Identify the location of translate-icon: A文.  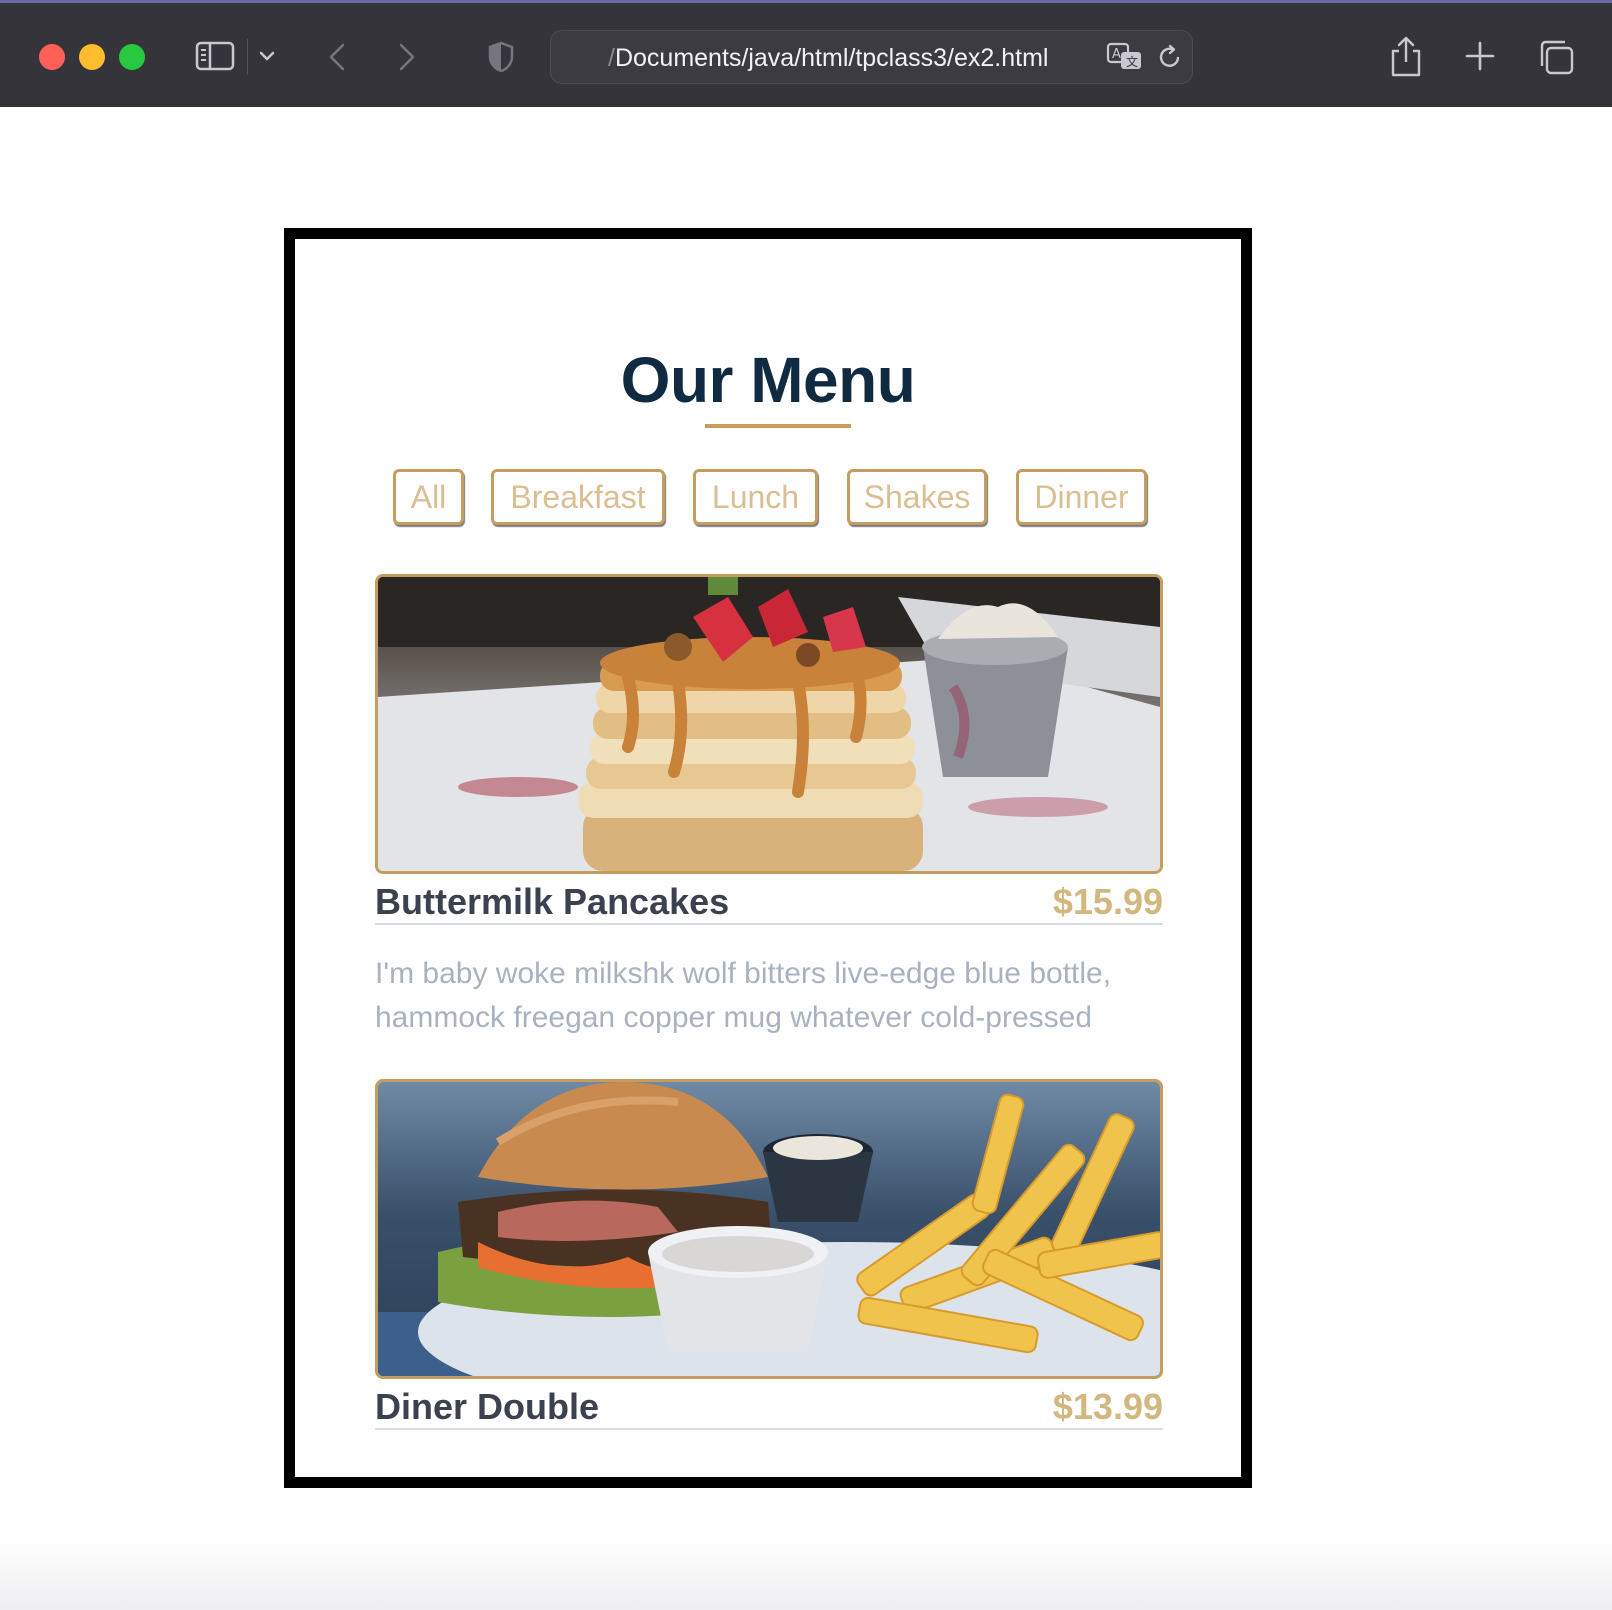
(1125, 57).